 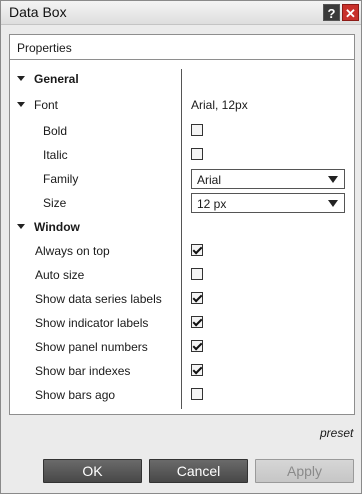 What do you see at coordinates (55, 155) in the screenshot?
I see `property-italic-label: Italic` at bounding box center [55, 155].